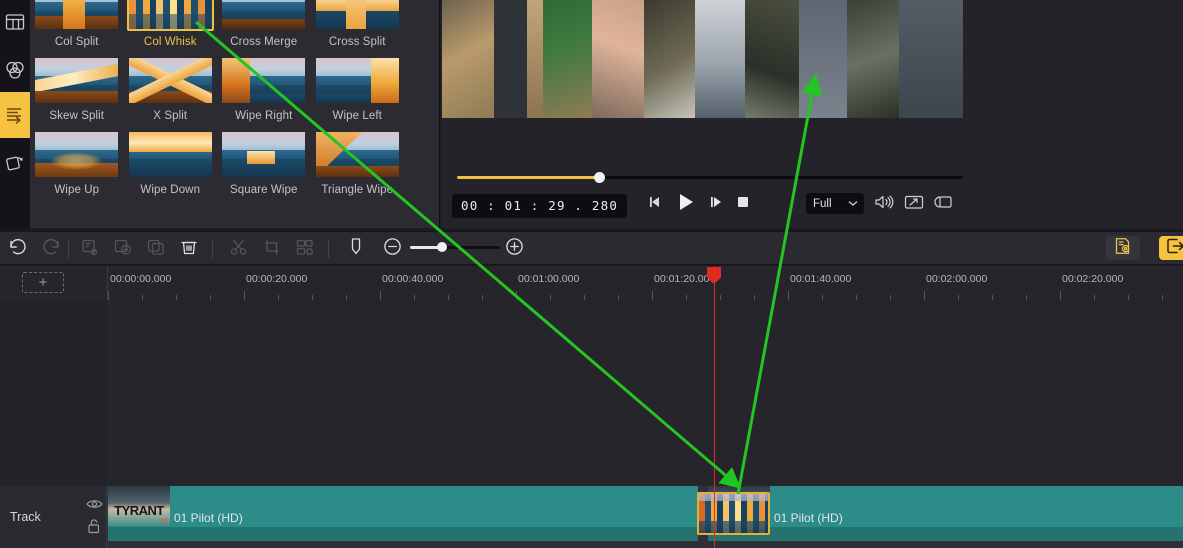 This screenshot has height=548, width=1183. What do you see at coordinates (716, 204) in the screenshot?
I see `next-frame-button` at bounding box center [716, 204].